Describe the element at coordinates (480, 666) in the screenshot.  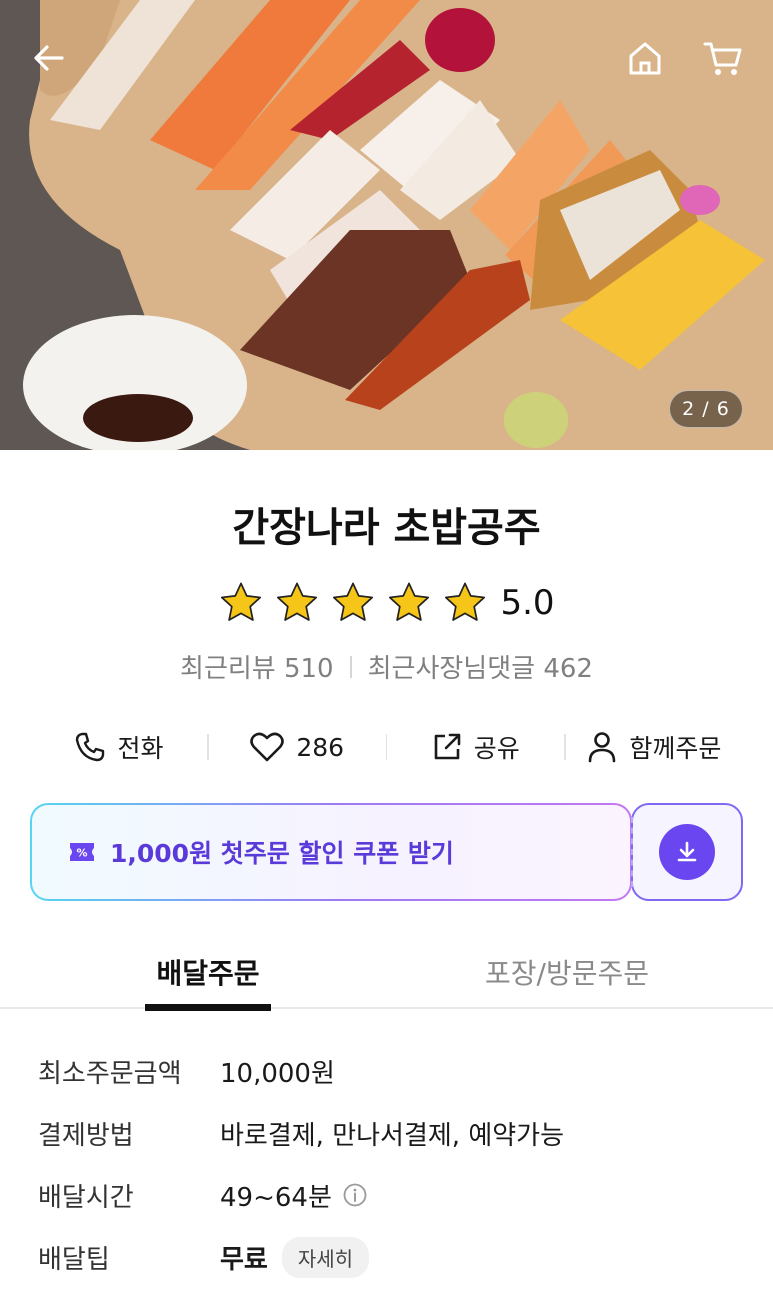
I see `owner-replies-count: 최근사장님댓글 462` at that location.